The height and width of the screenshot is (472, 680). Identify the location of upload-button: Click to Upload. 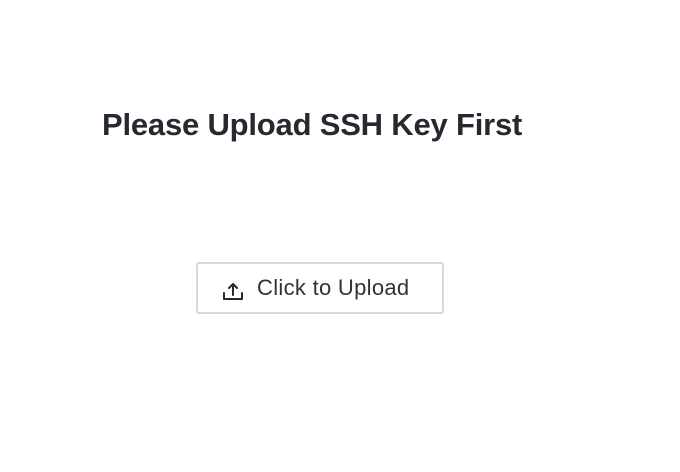
(320, 288).